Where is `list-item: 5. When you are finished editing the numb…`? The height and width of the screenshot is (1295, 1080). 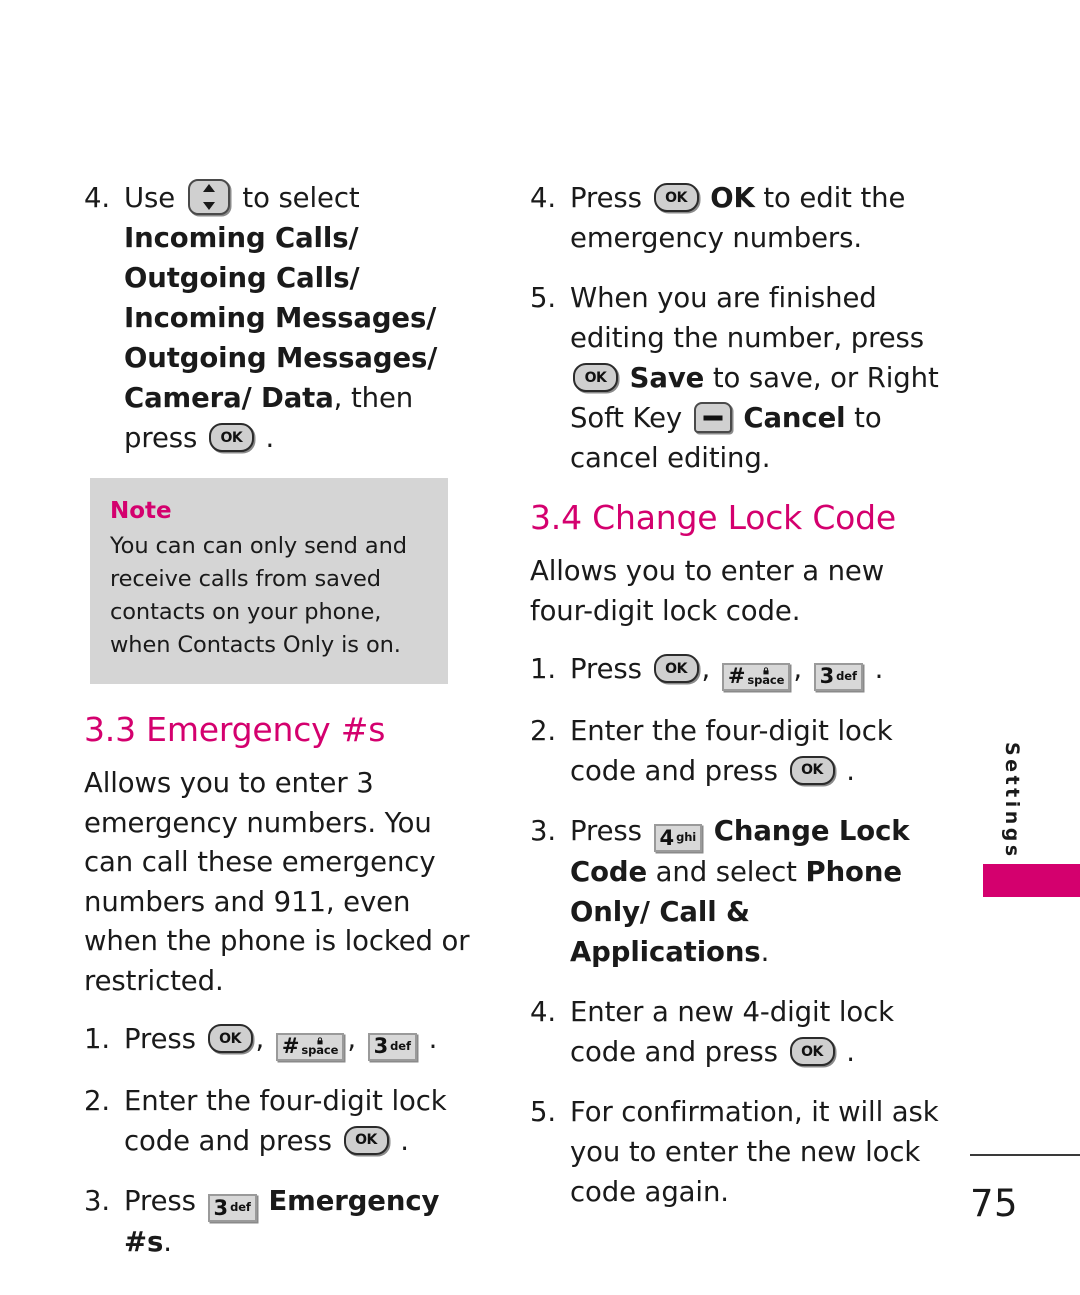
list-item: 5. When you are finished editing the numb… is located at coordinates (740, 378).